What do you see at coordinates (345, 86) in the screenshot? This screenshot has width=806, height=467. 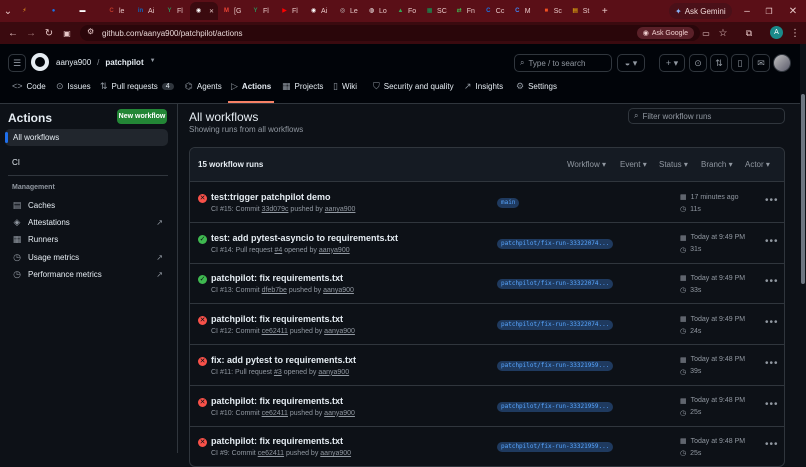 I see `tab-wiki: ▯ Wiki` at bounding box center [345, 86].